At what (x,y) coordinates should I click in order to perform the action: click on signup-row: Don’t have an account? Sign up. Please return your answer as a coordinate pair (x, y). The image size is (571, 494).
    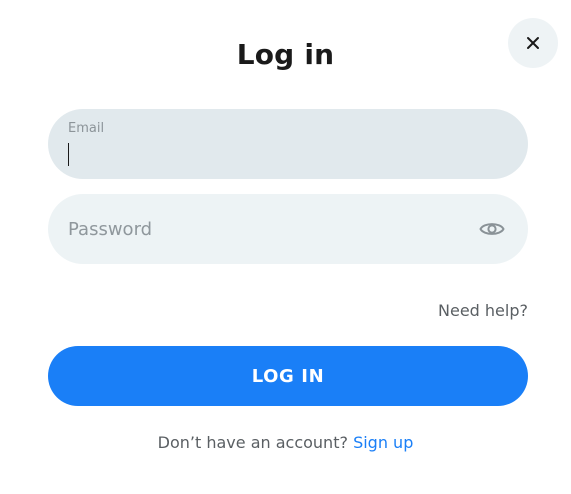
    Looking at the image, I should click on (285, 442).